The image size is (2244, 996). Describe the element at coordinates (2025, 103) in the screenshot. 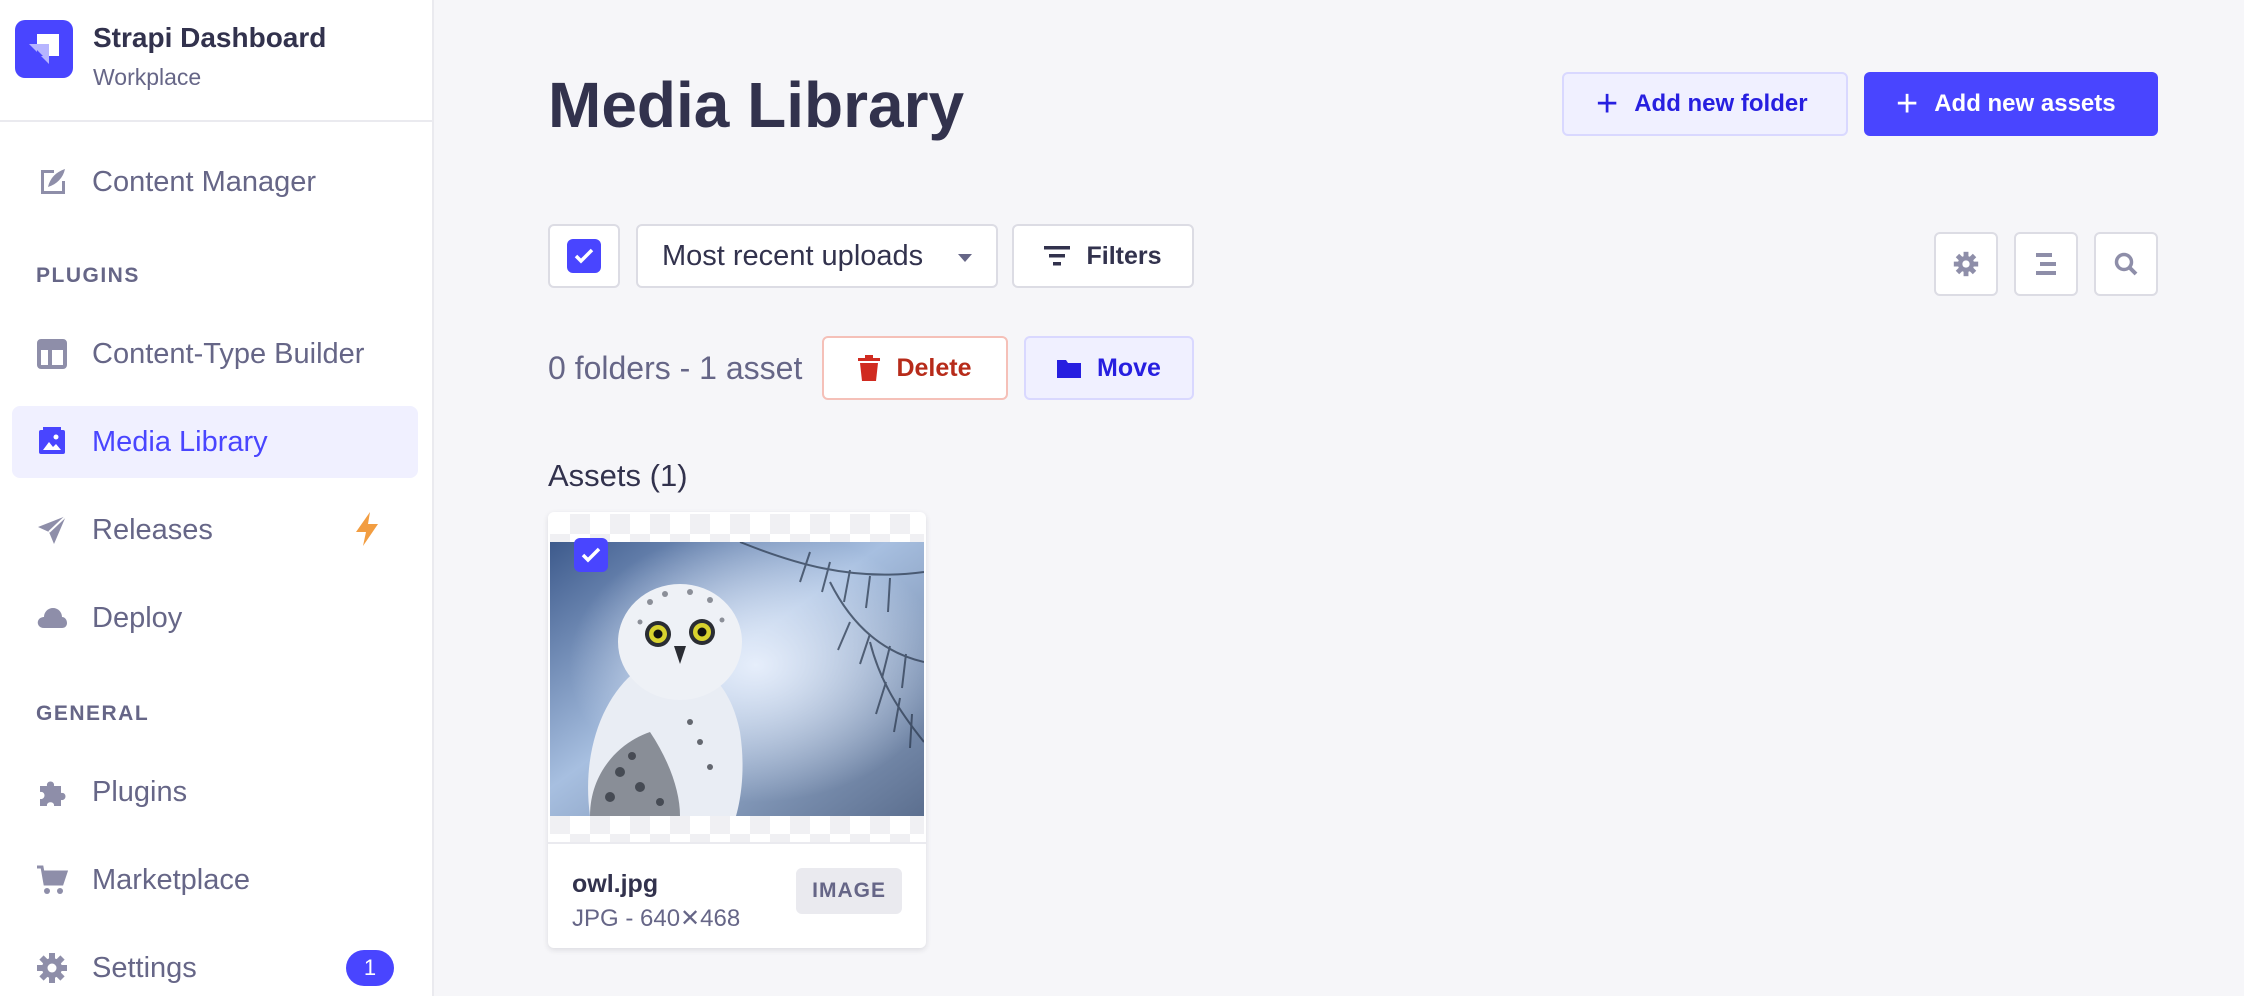

I see `add-new-assets-label: Add new assets` at that location.